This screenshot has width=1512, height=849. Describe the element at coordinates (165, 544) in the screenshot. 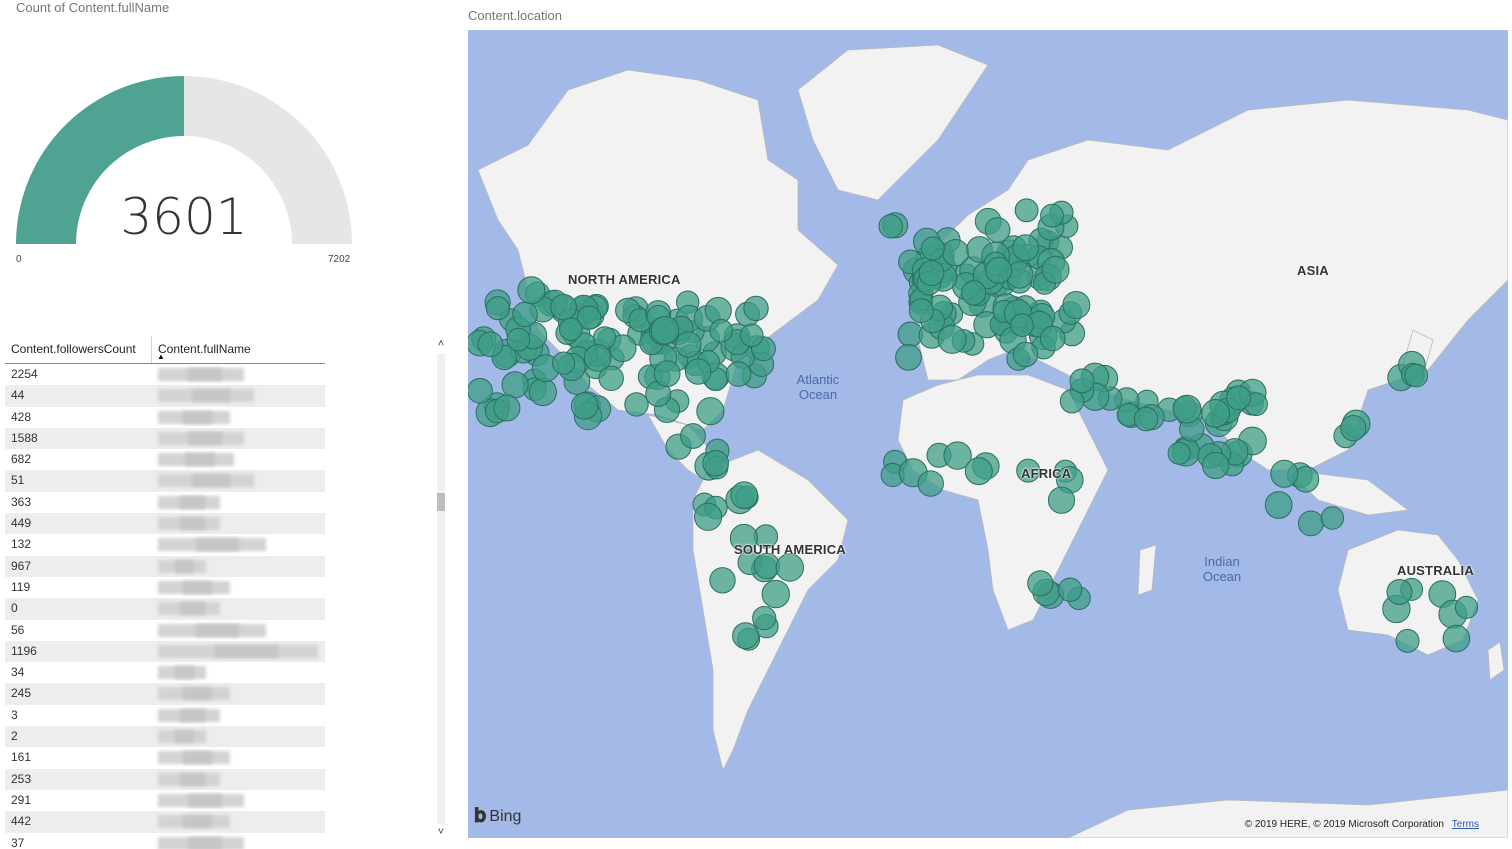

I see `table-row: 132` at that location.